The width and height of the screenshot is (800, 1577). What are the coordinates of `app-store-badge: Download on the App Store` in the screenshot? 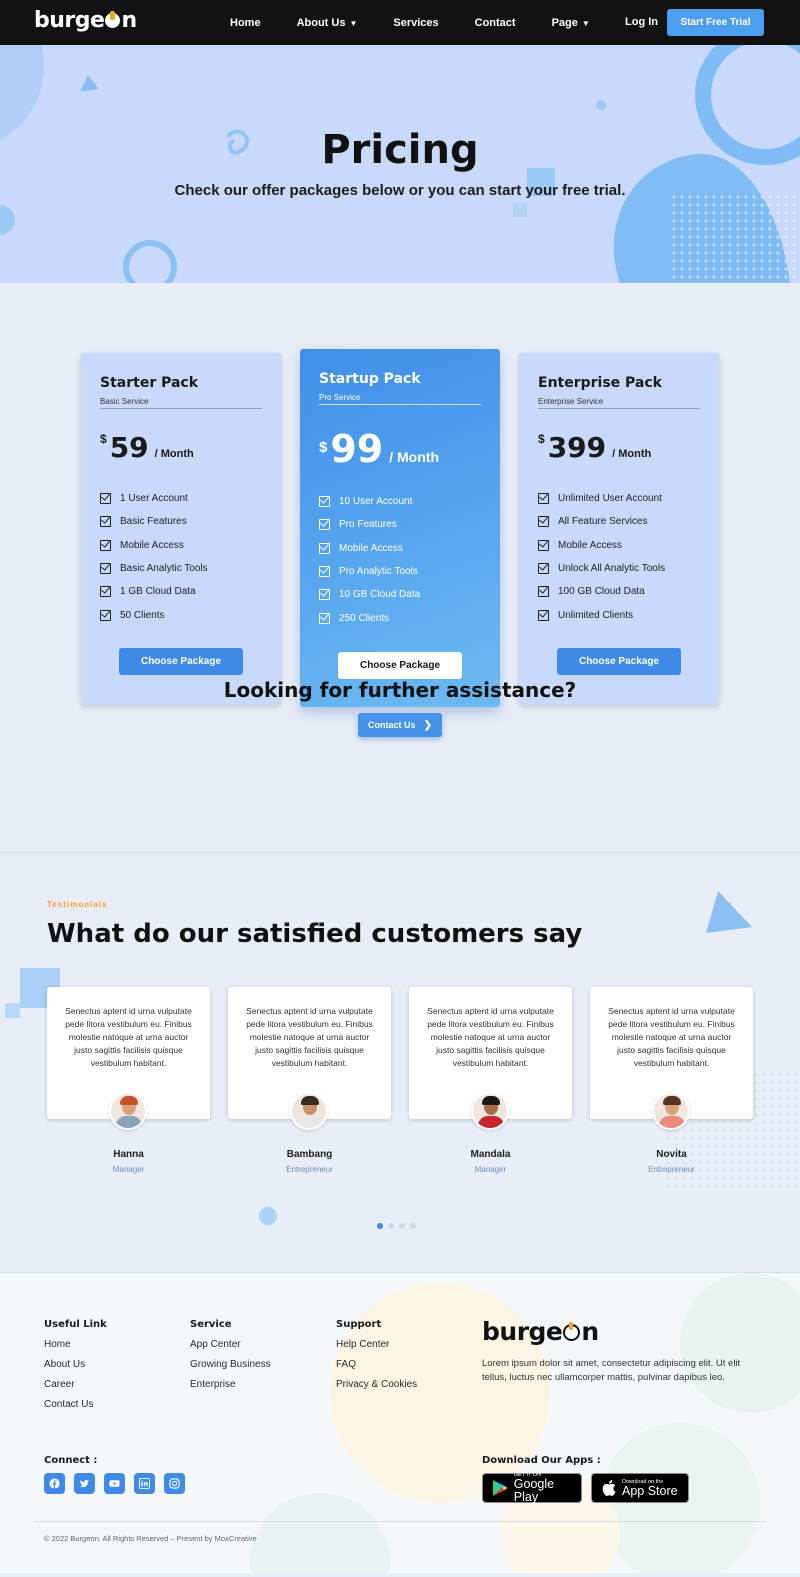 It's located at (640, 1488).